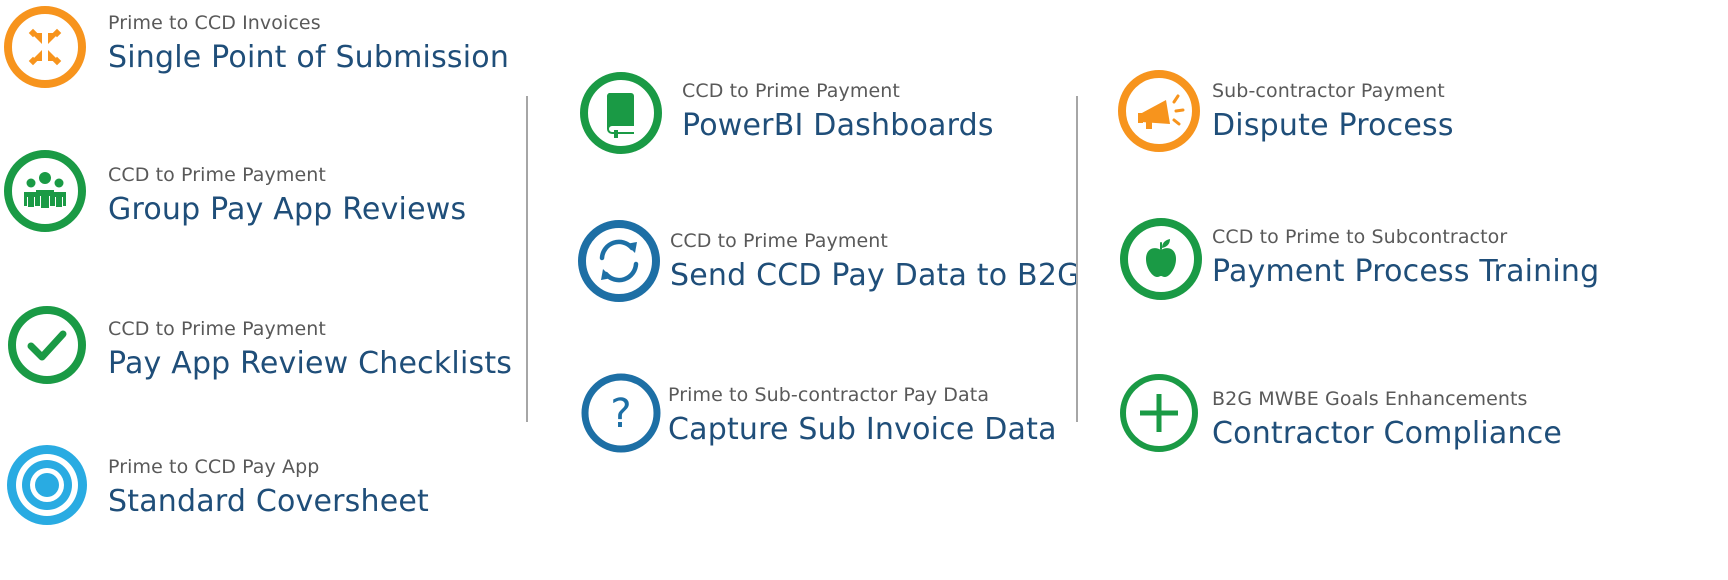 Image resolution: width=1728 pixels, height=580 pixels. Describe the element at coordinates (1360, 237) in the screenshot. I see `item-subtitle: CCD to Prime to Subcontractor` at that location.